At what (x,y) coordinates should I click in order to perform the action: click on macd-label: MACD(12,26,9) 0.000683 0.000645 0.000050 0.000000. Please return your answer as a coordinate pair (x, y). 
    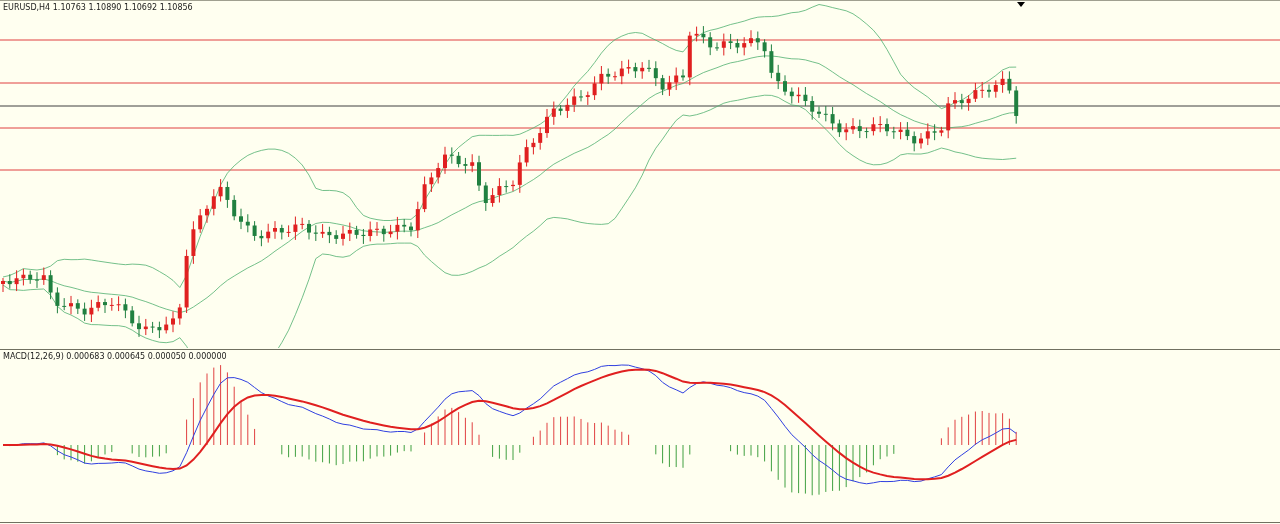
    Looking at the image, I should click on (115, 356).